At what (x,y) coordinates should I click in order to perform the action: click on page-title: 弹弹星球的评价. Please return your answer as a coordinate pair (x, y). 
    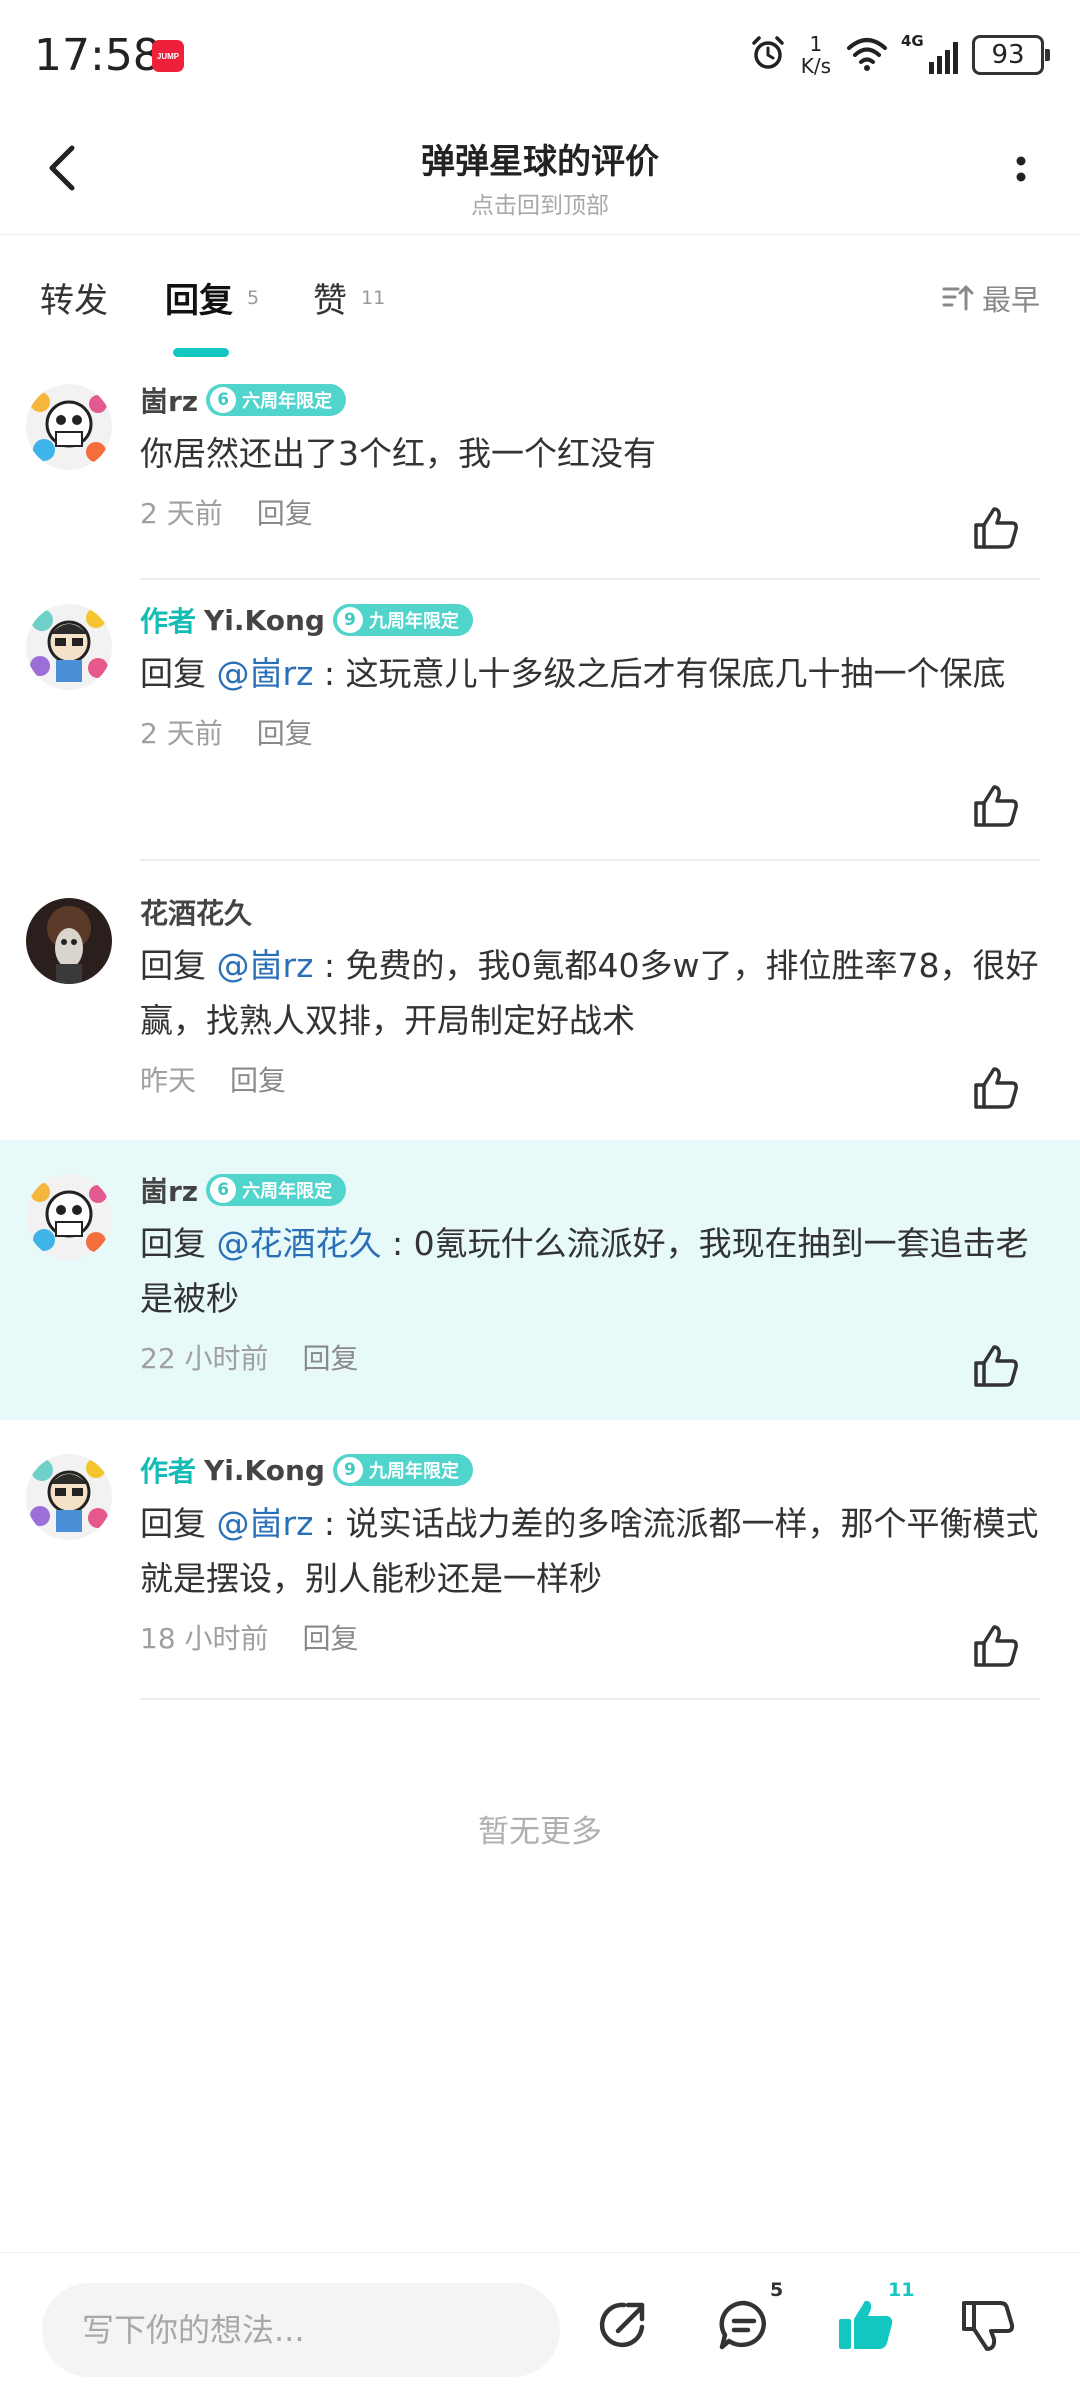
    Looking at the image, I should click on (540, 158).